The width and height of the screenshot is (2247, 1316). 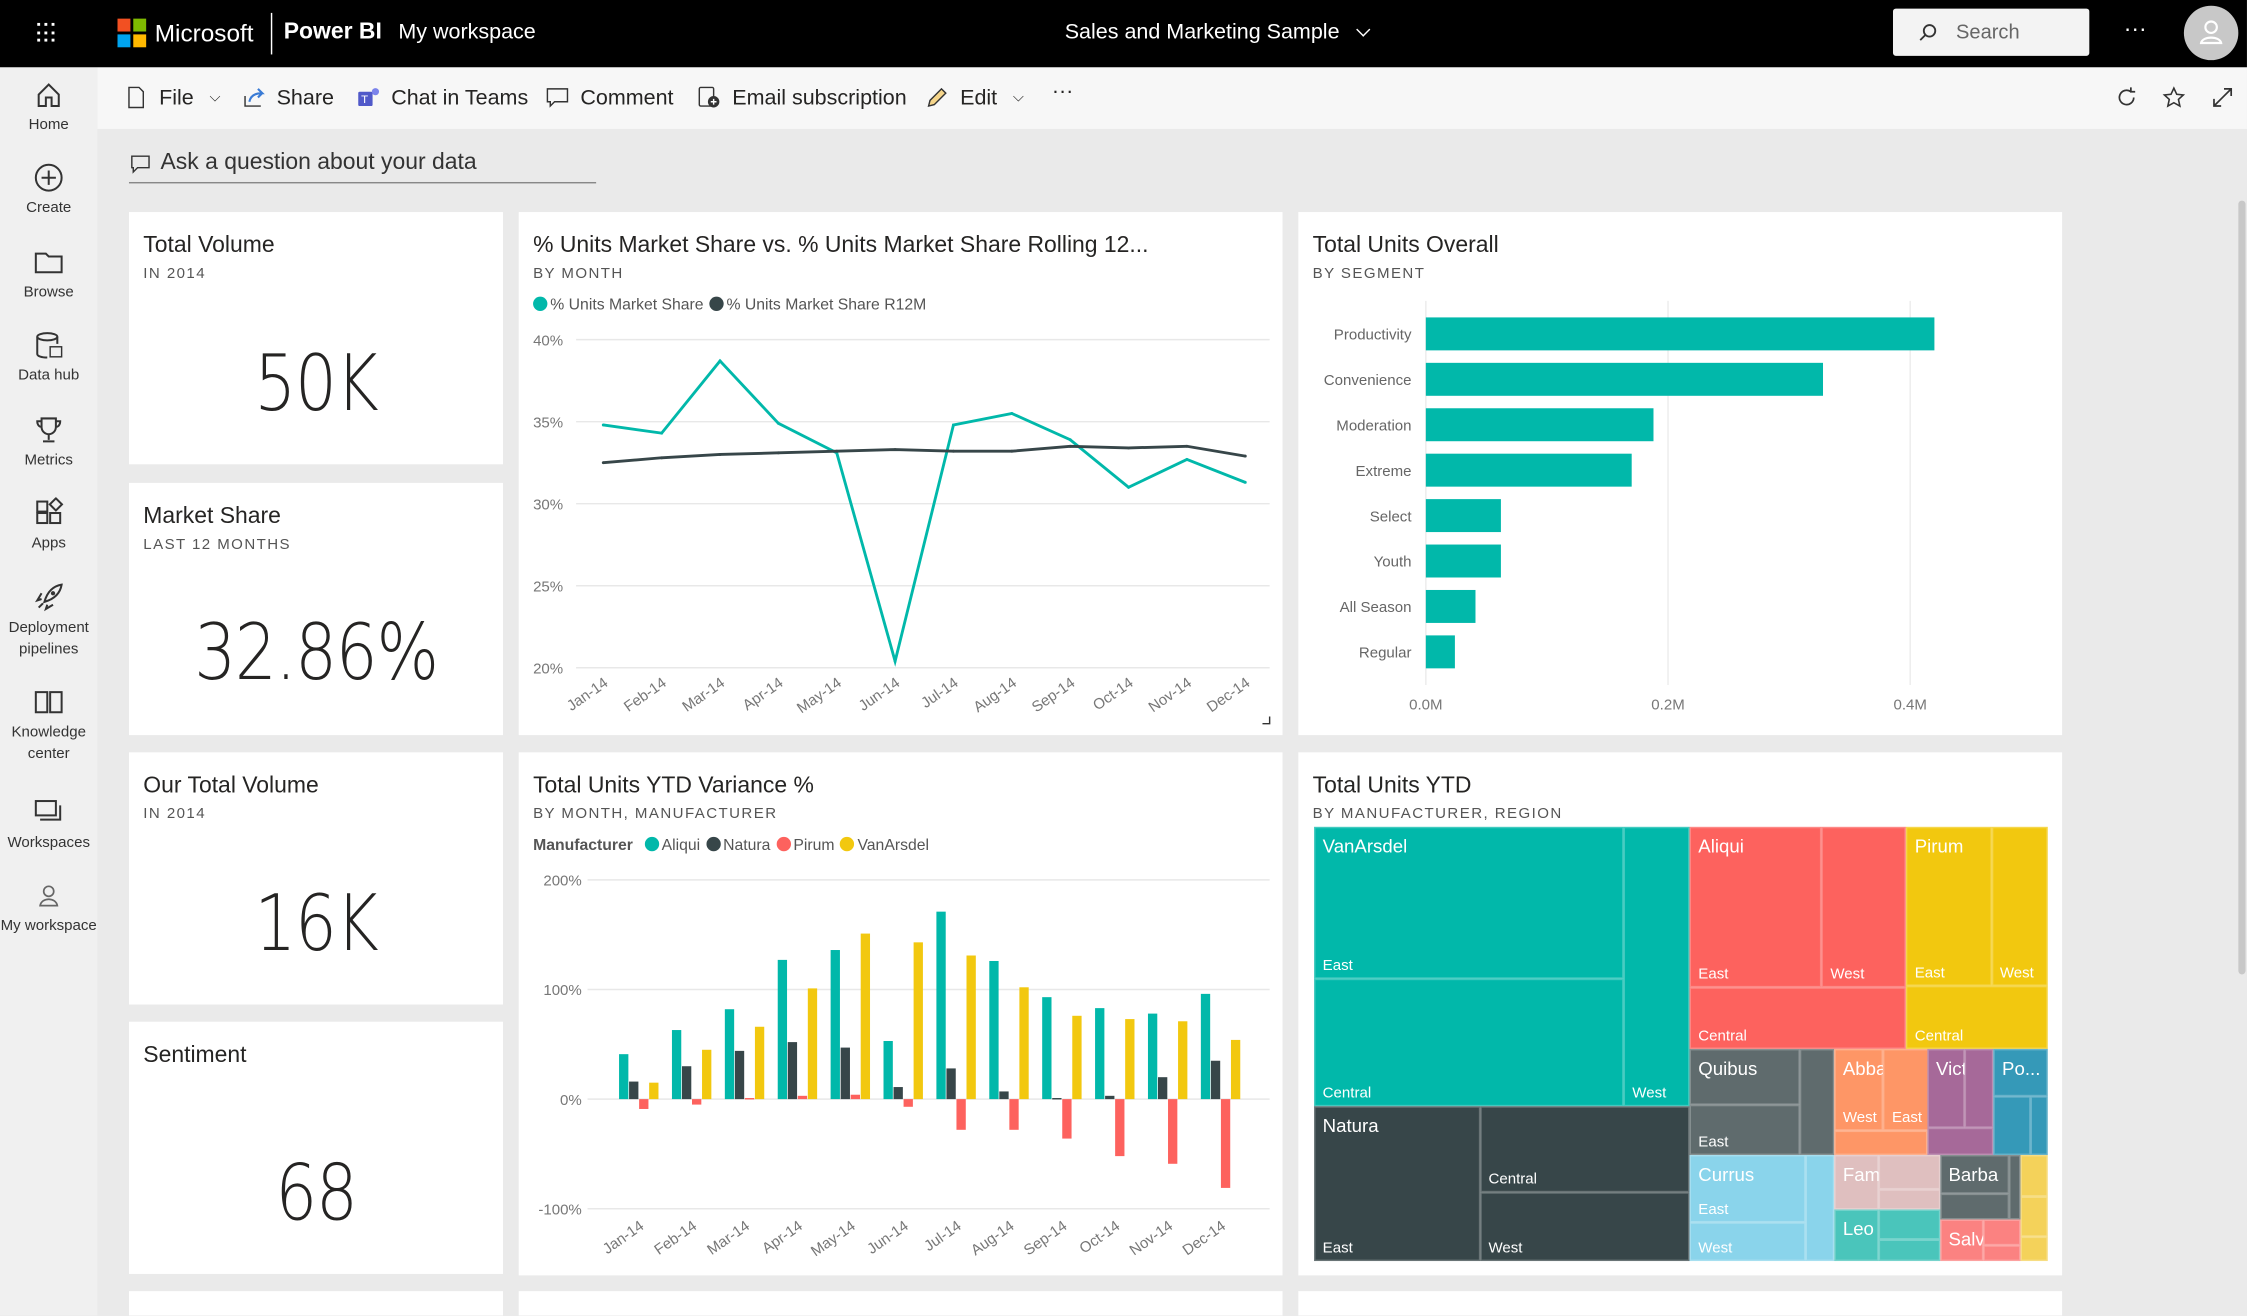 What do you see at coordinates (48, 274) in the screenshot?
I see `sidebar-item-browse: Browse` at bounding box center [48, 274].